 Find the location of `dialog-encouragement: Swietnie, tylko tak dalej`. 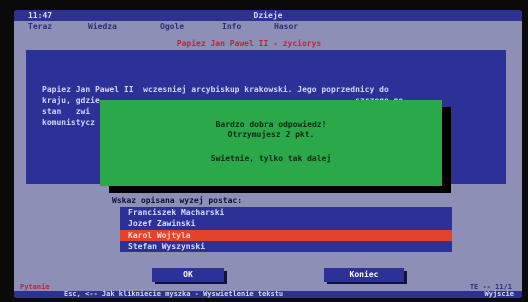

dialog-encouragement: Swietnie, tylko tak dalej is located at coordinates (271, 158).